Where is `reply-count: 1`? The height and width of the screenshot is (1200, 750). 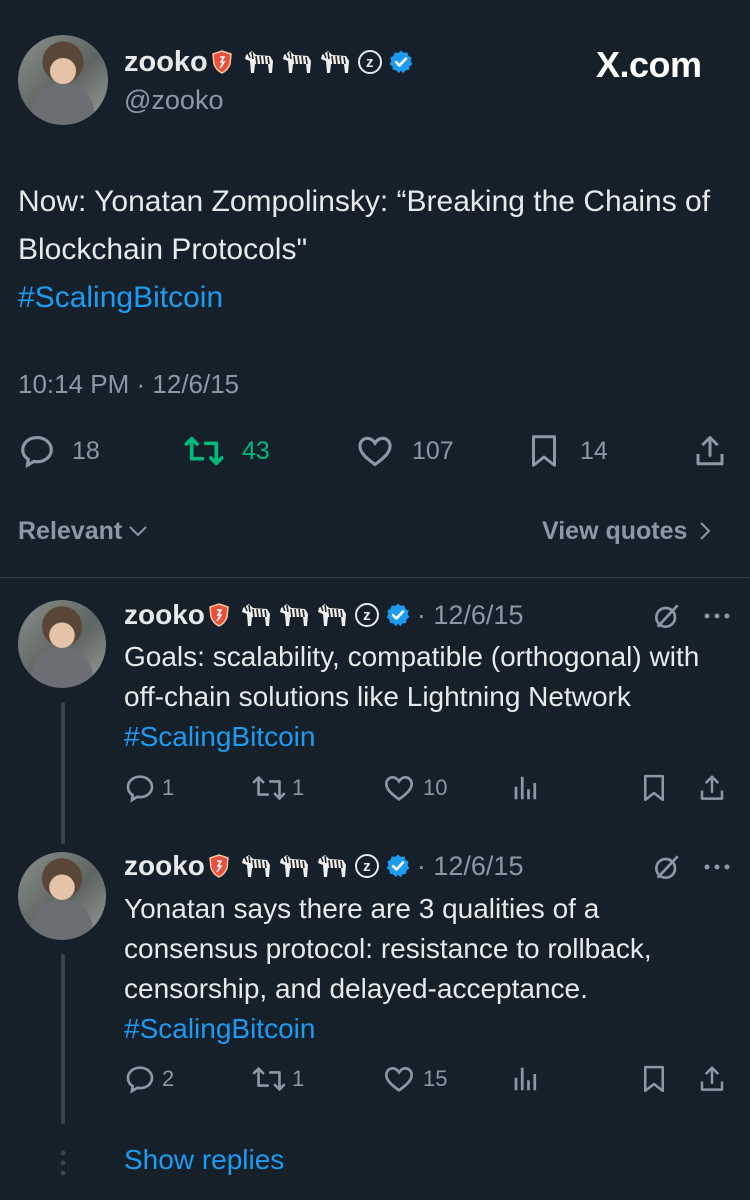
reply-count: 1 is located at coordinates (168, 787).